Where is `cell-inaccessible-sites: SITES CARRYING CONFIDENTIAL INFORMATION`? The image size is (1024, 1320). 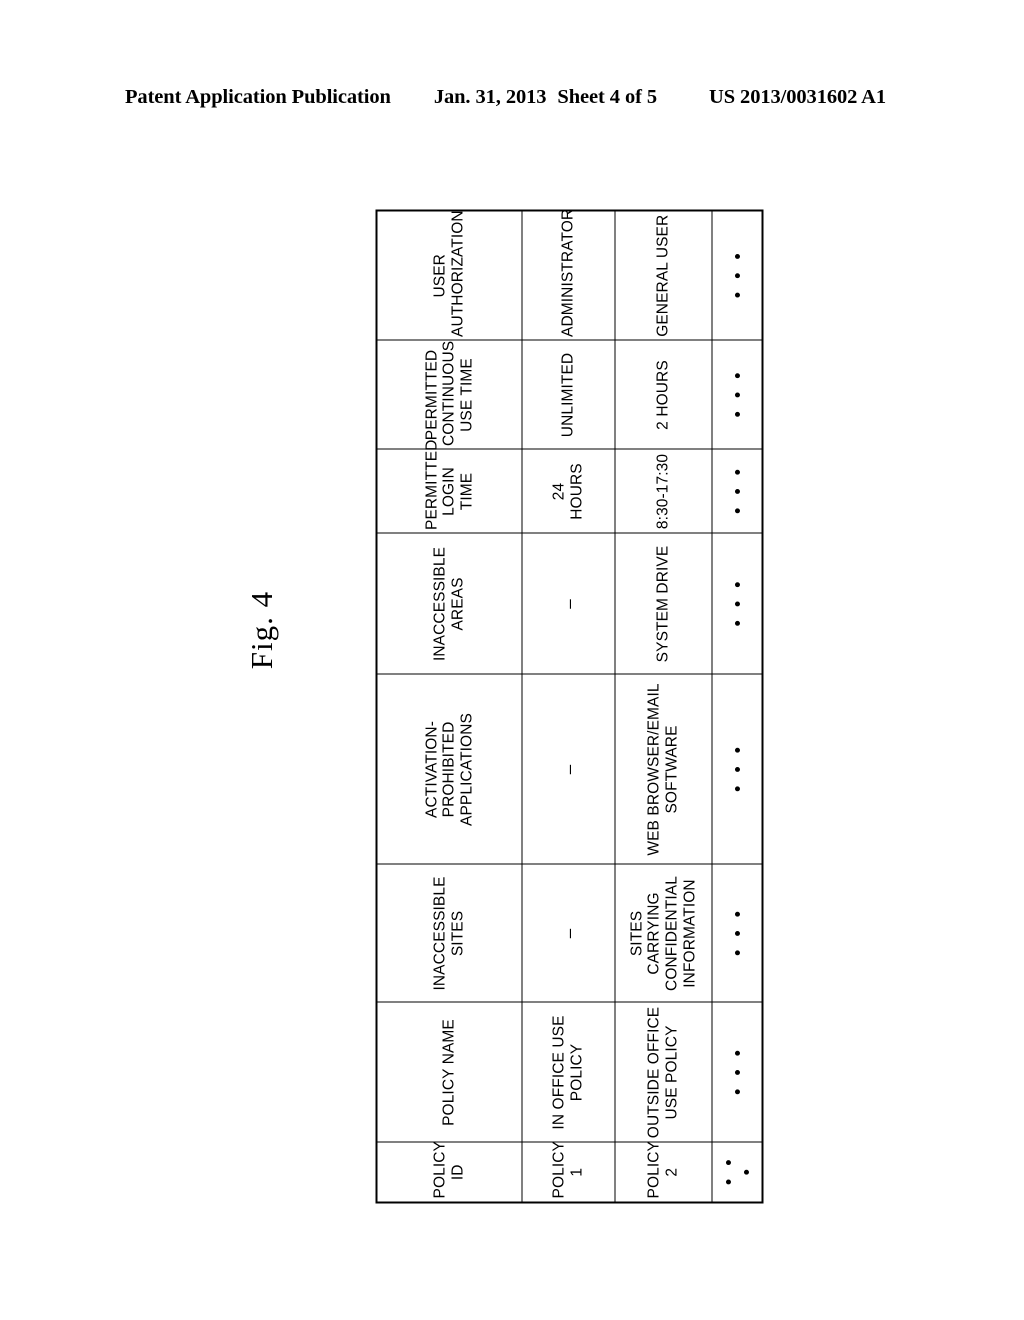 cell-inaccessible-sites: SITES CARRYING CONFIDENTIAL INFORMATION is located at coordinates (663, 933).